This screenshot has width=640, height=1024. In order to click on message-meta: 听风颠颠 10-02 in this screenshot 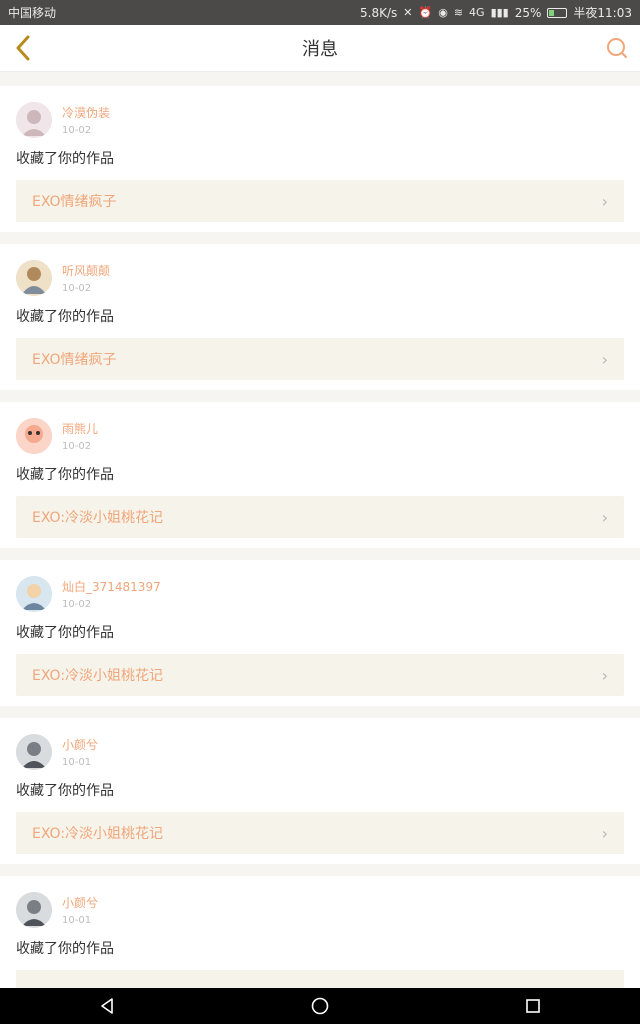, I will do `click(86, 277)`.